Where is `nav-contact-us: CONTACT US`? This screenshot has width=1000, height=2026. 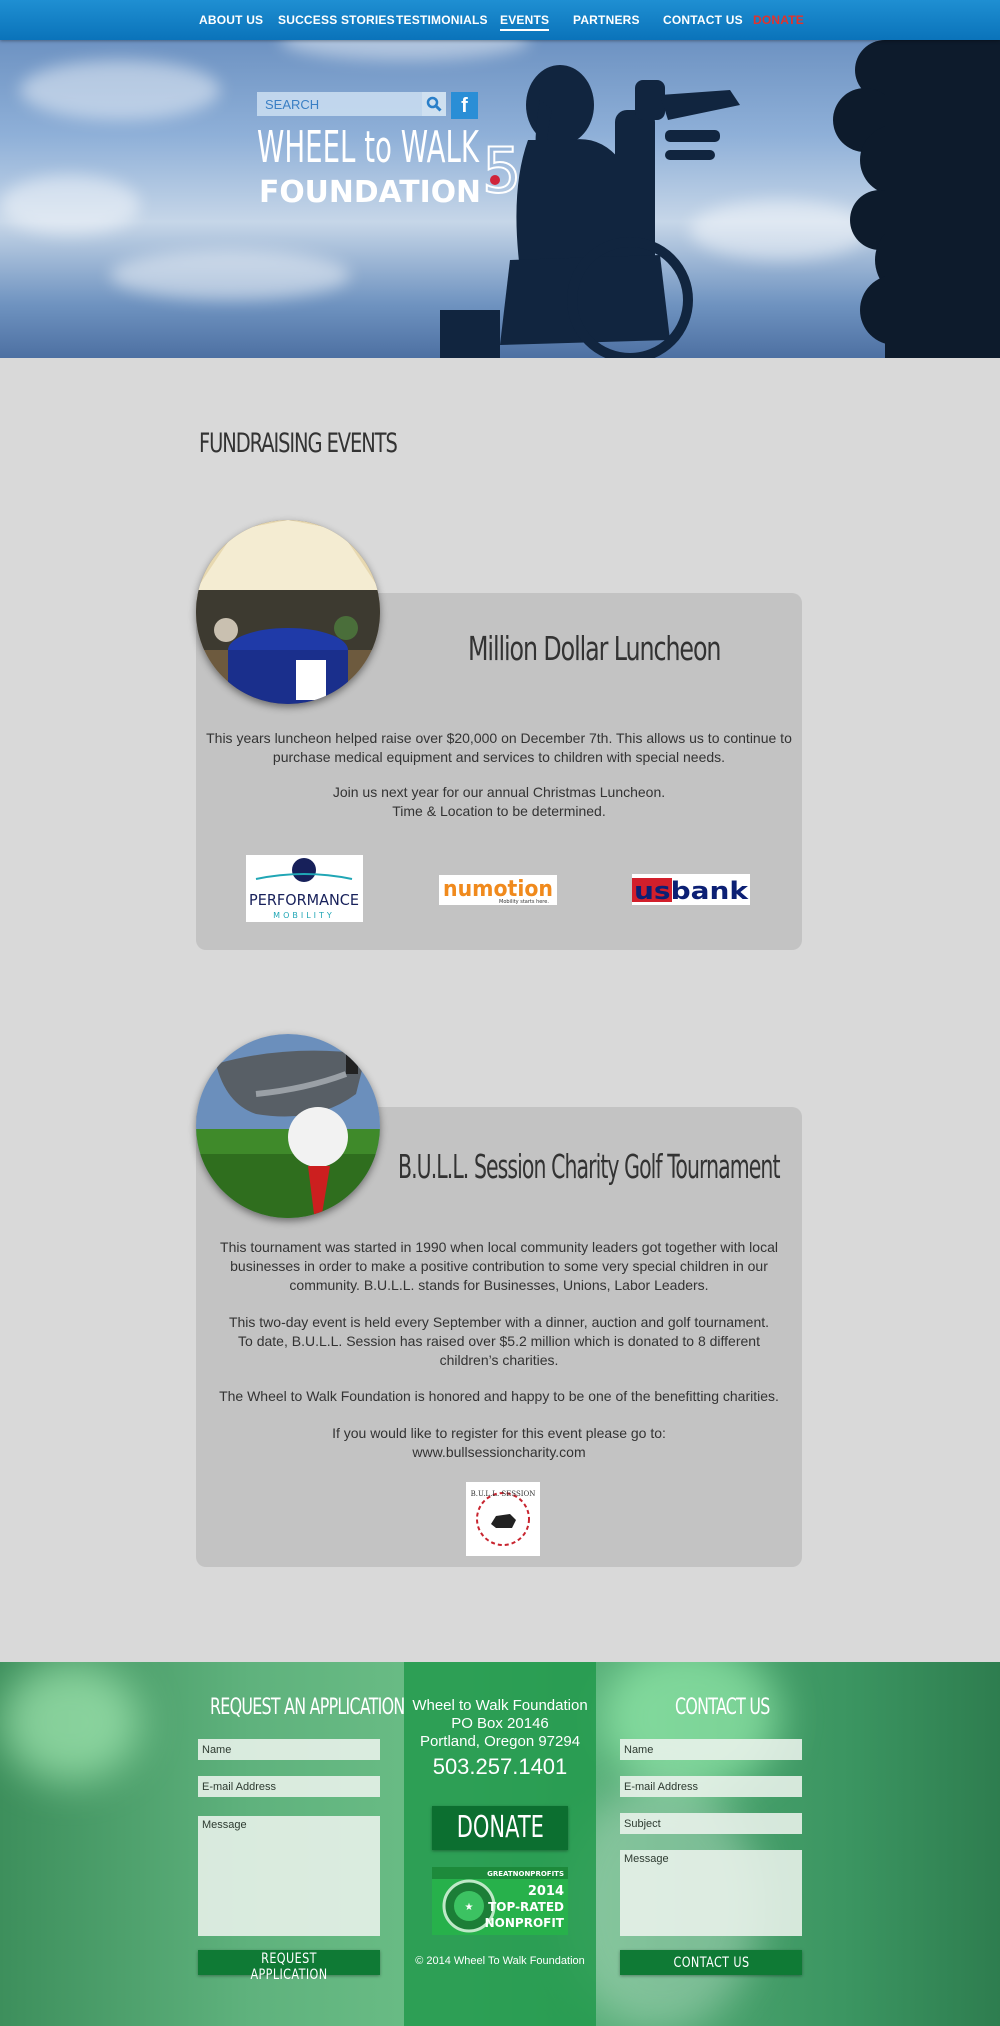
nav-contact-us: CONTACT US is located at coordinates (703, 20).